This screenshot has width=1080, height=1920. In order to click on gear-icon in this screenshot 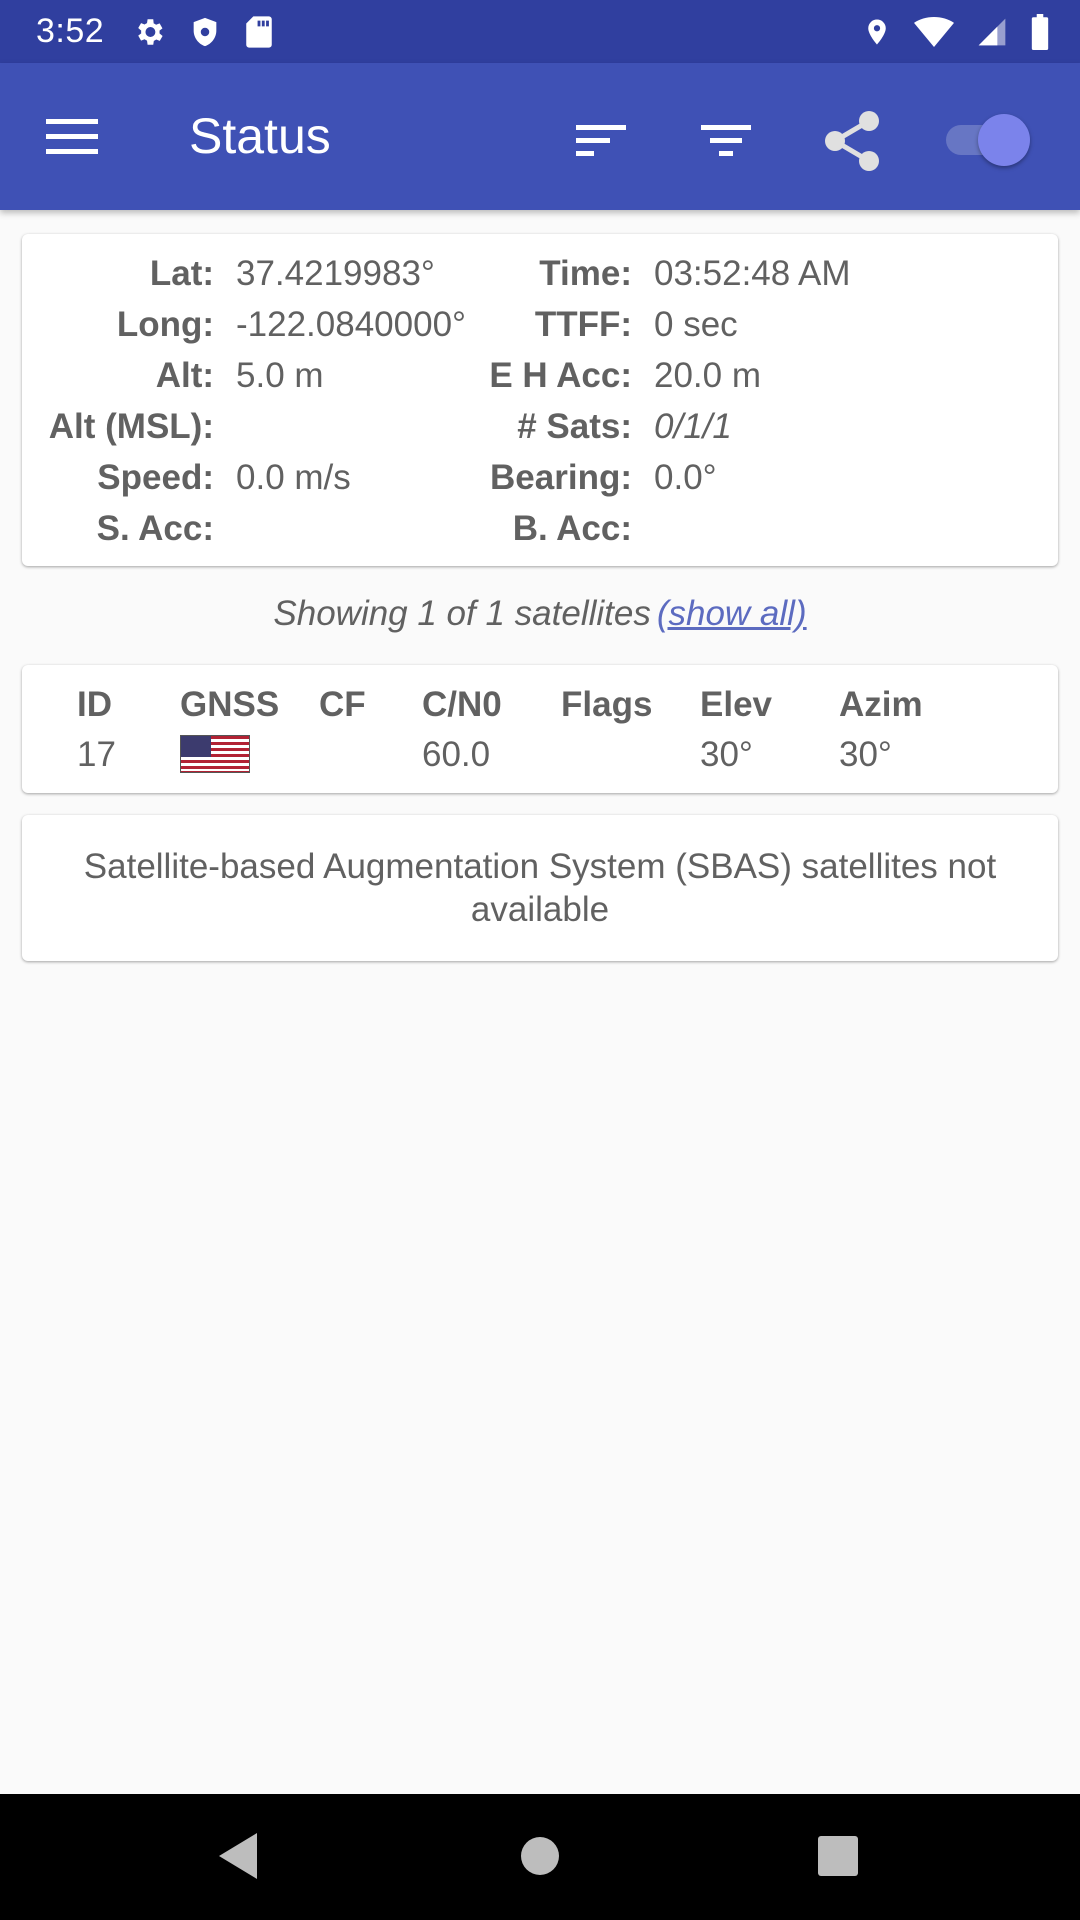, I will do `click(149, 32)`.